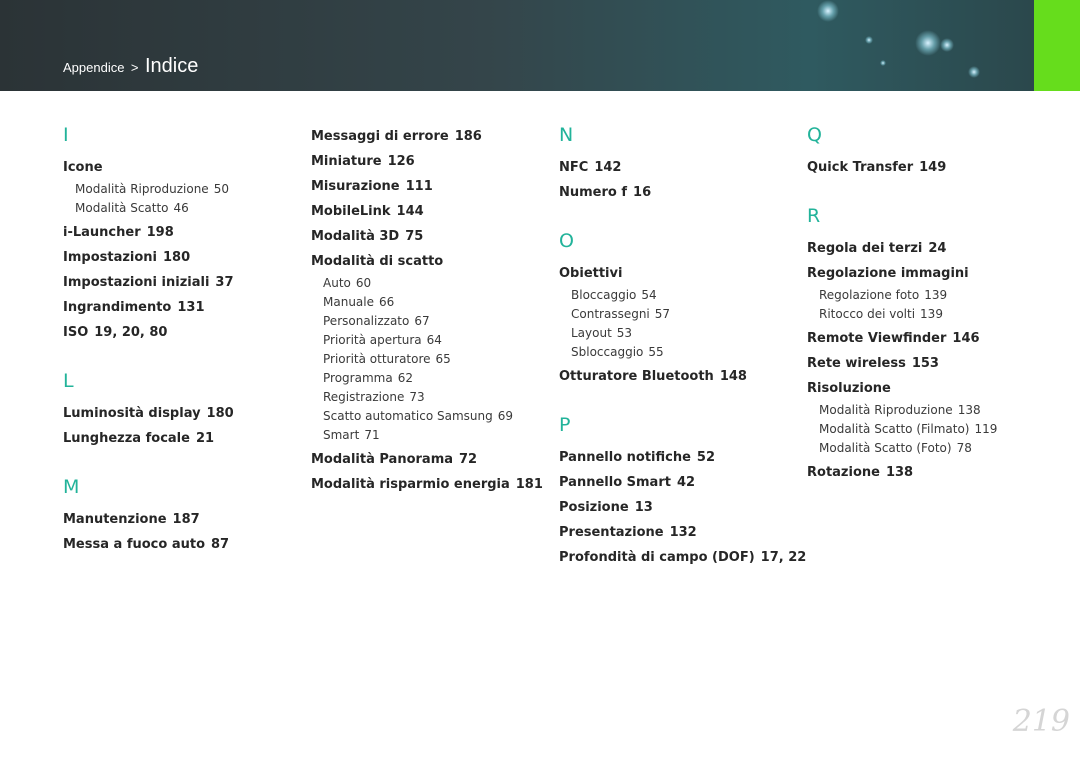 This screenshot has height=765, width=1080. I want to click on index-entry-label: Pannello Smart, so click(615, 482).